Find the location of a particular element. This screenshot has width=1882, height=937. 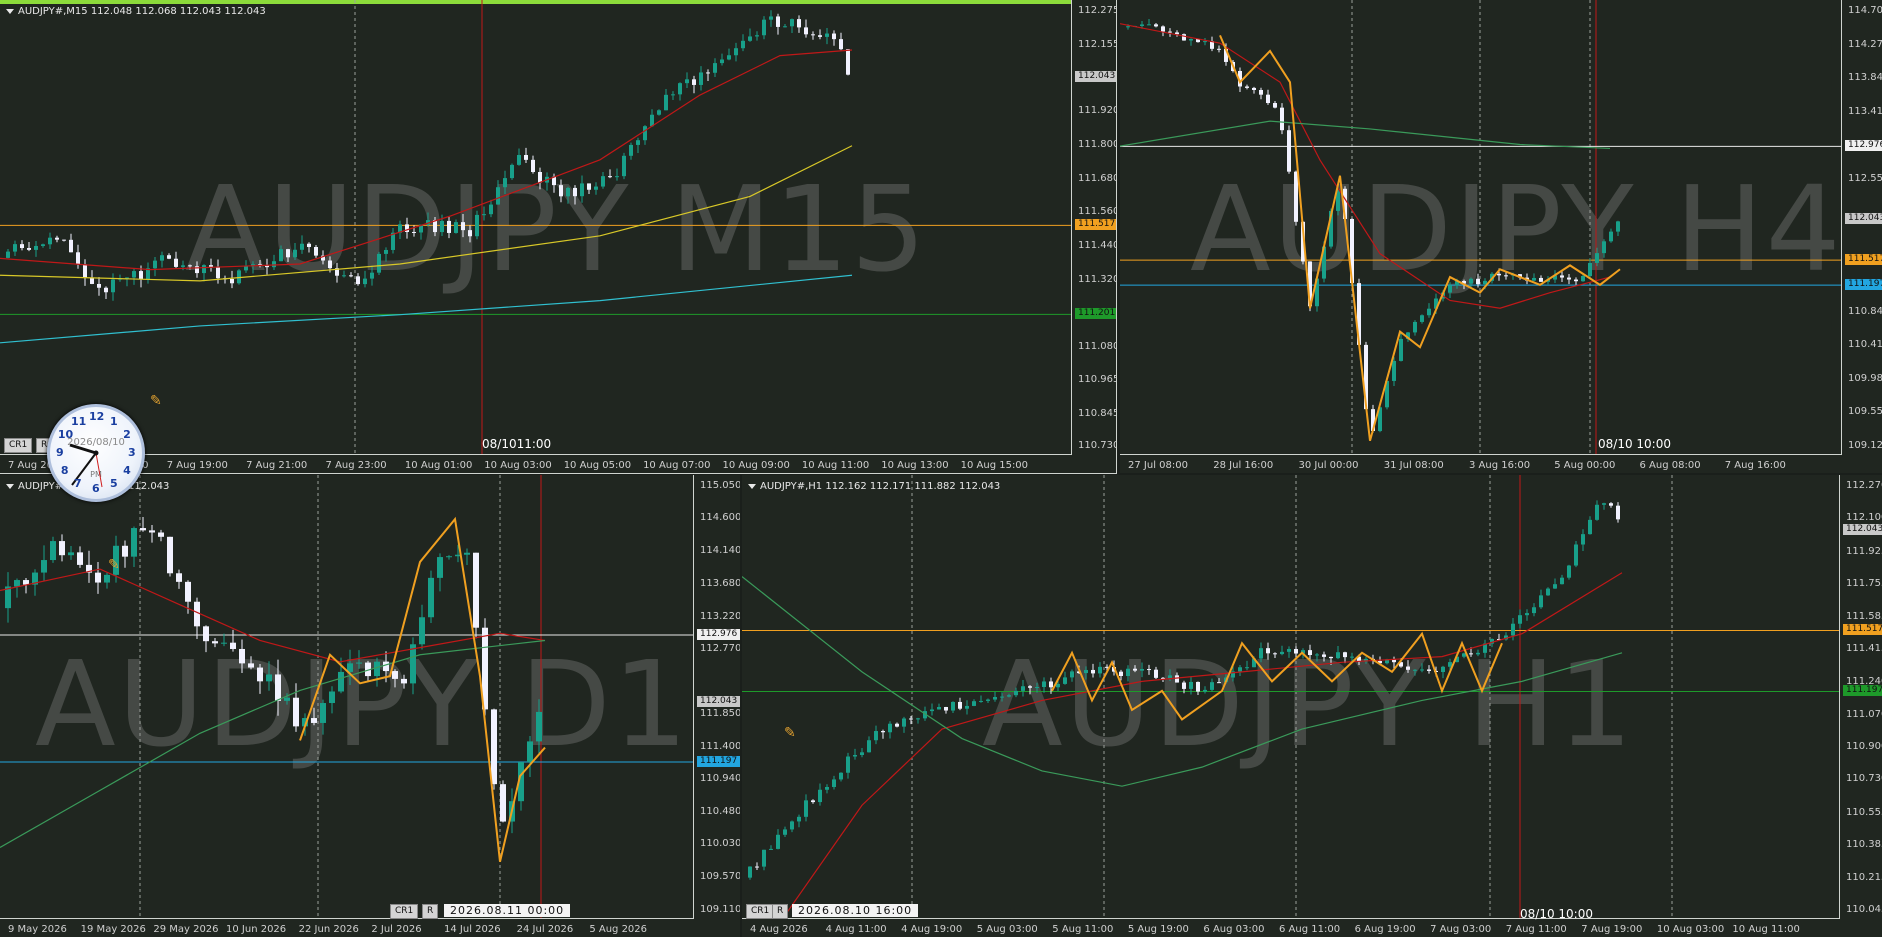

price-tick: 111.920 is located at coordinates (1097, 110).